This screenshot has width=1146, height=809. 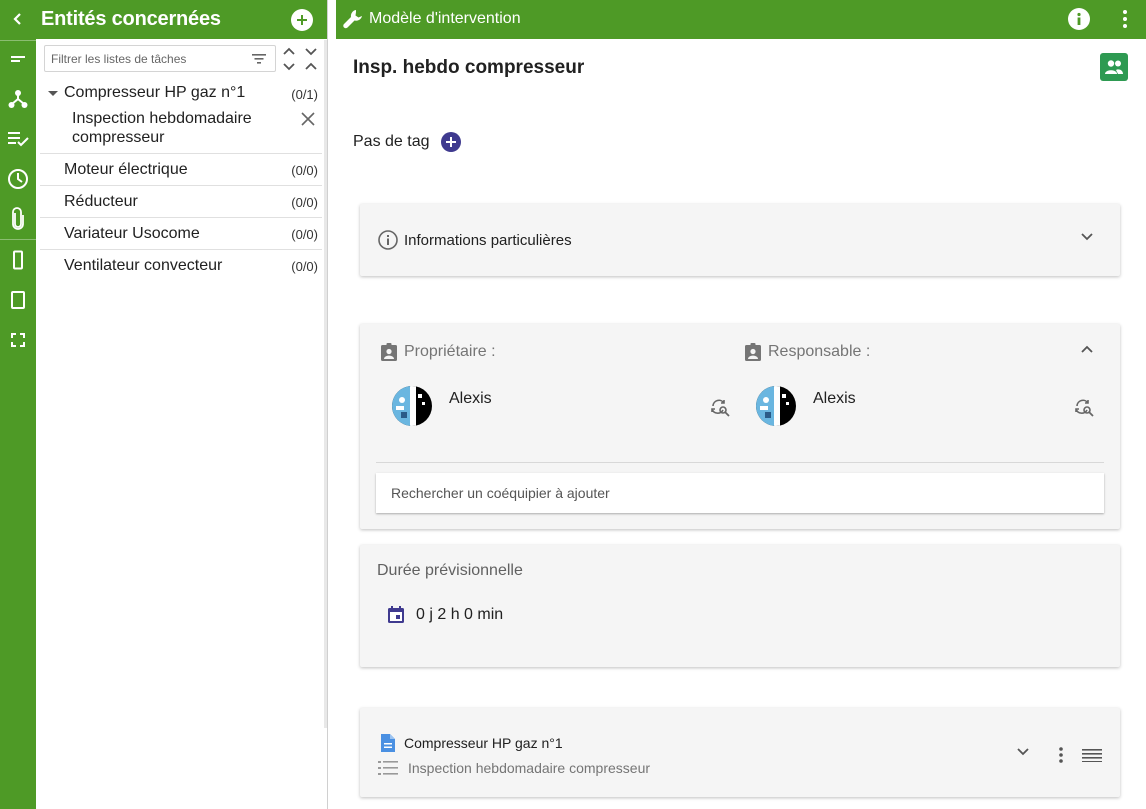 I want to click on fullscreen-icon, so click(x=18, y=340).